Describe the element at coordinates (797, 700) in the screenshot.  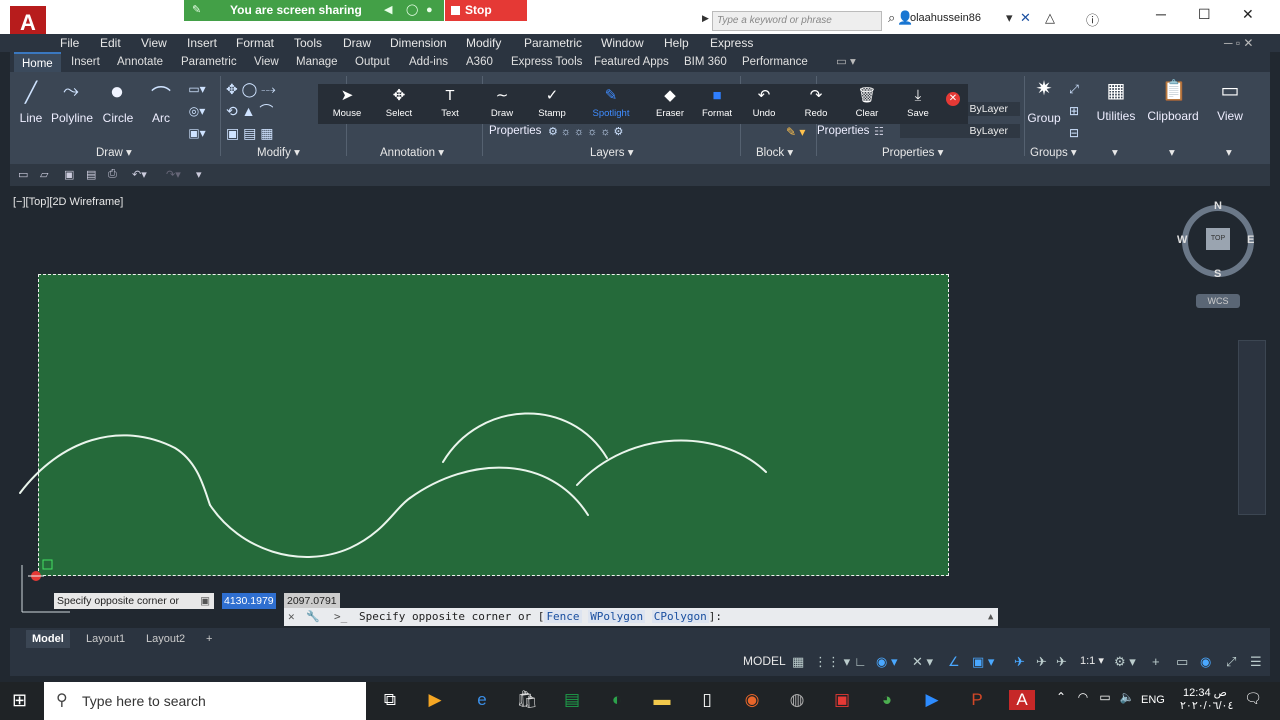
I see `app-icon: ◍` at that location.